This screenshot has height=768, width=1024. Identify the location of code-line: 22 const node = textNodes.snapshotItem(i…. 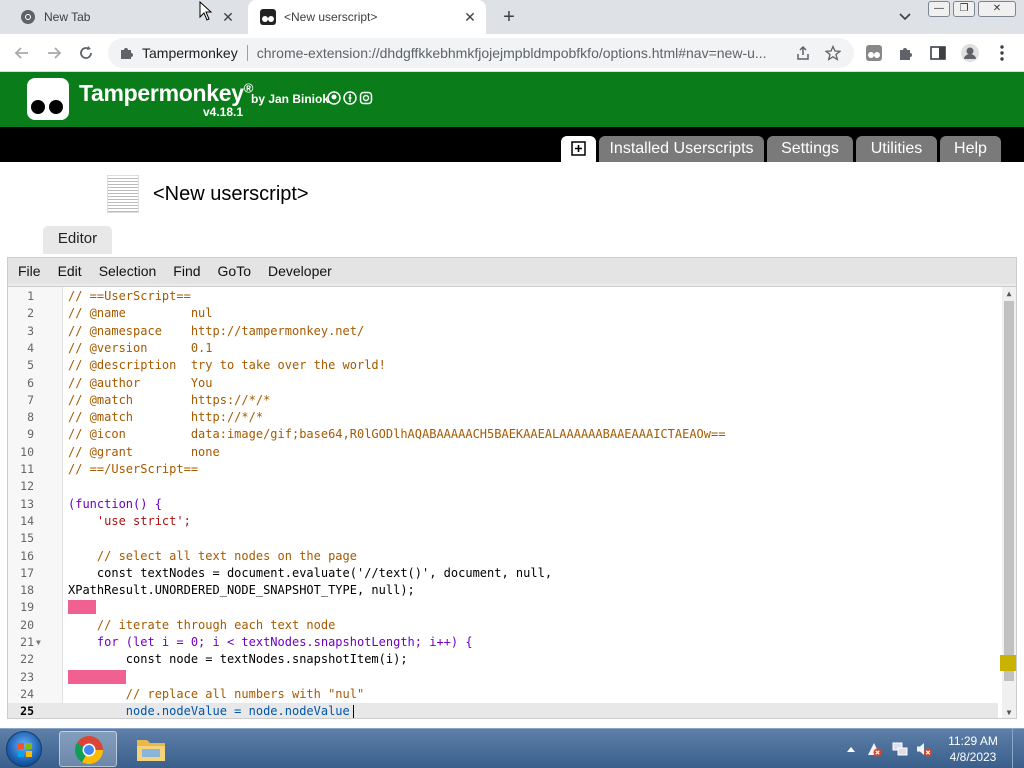
(214, 659).